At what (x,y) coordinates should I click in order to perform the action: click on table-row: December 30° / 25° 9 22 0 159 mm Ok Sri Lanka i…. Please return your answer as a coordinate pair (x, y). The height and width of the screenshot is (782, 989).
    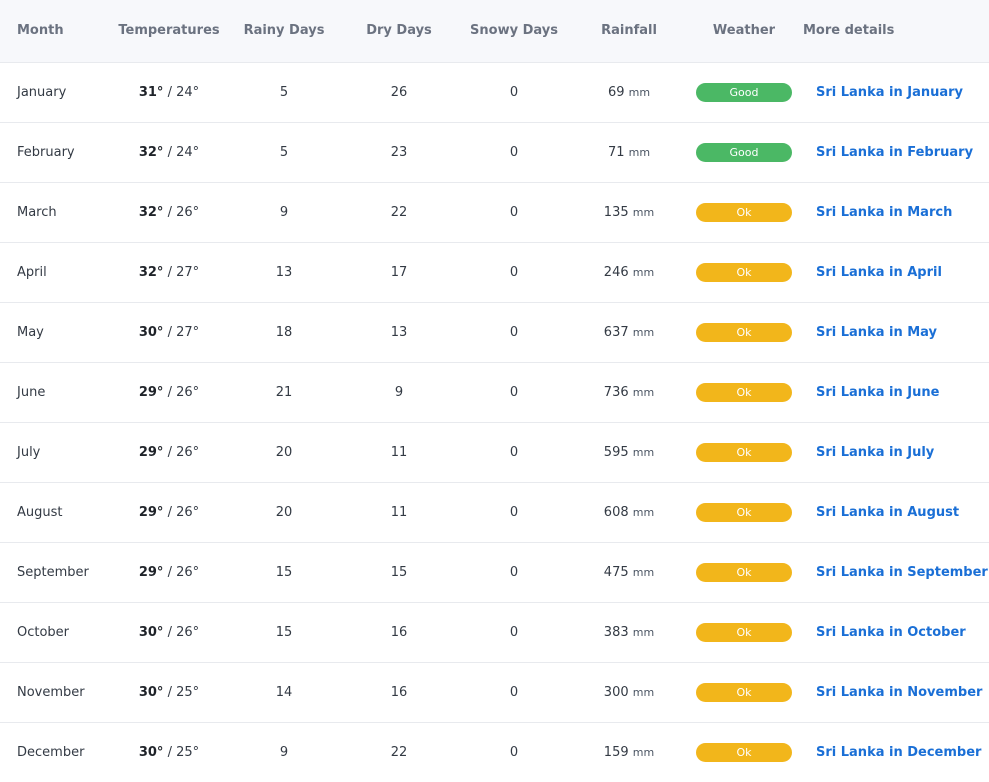
    Looking at the image, I should click on (494, 752).